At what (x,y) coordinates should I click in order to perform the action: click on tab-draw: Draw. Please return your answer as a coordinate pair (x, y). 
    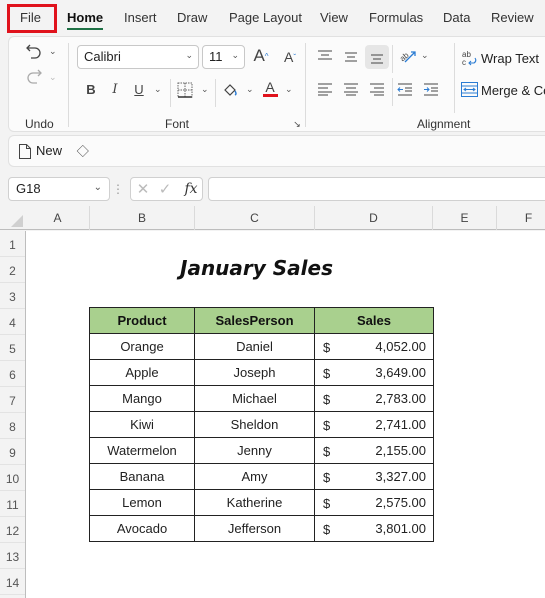
    Looking at the image, I should click on (192, 17).